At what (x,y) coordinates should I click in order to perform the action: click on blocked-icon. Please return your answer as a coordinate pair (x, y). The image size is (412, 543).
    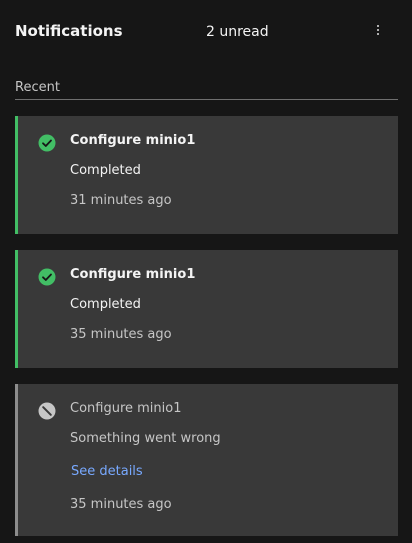
    Looking at the image, I should click on (47, 411).